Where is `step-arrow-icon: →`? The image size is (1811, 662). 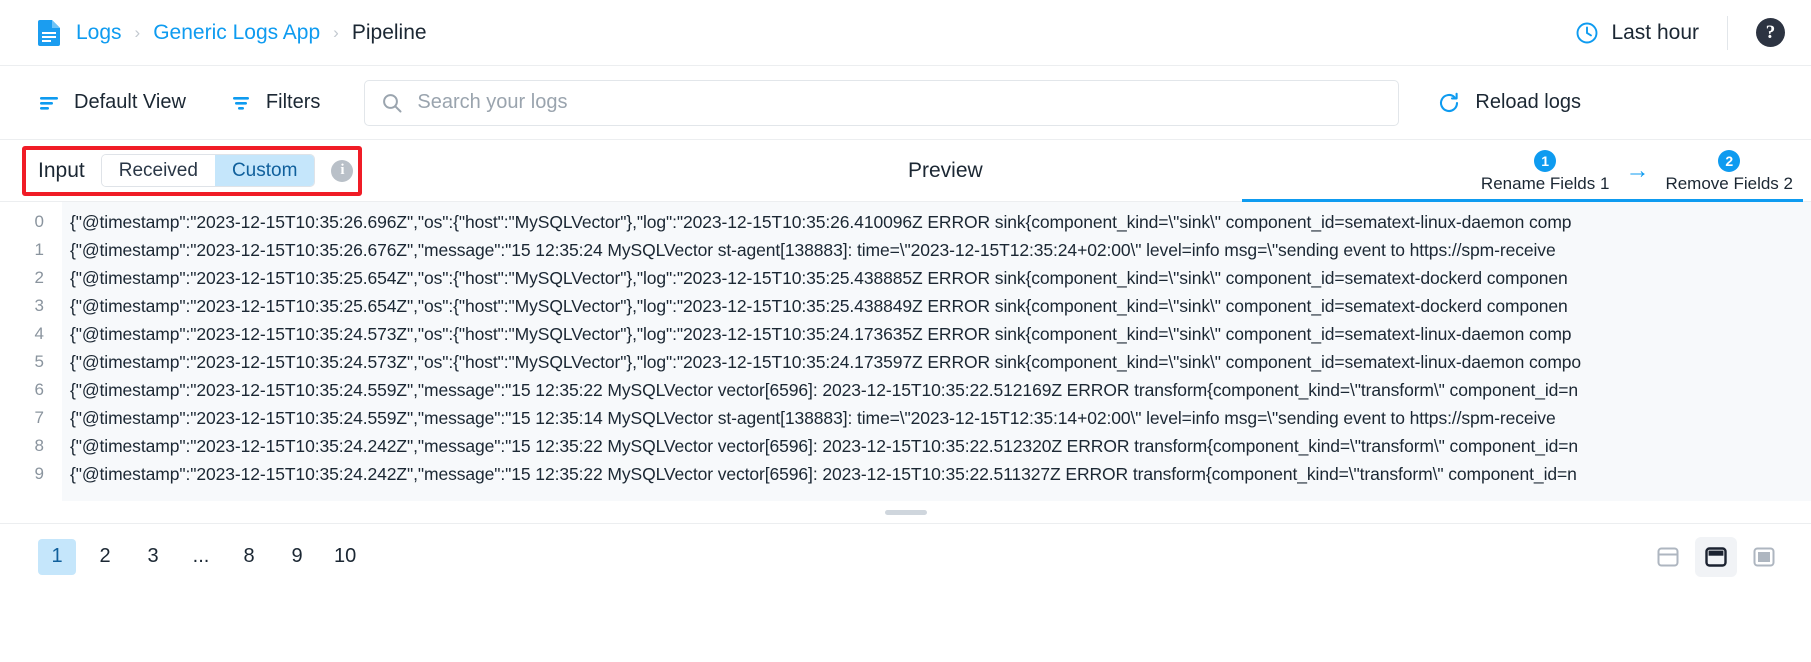
step-arrow-icon: → is located at coordinates (1637, 170).